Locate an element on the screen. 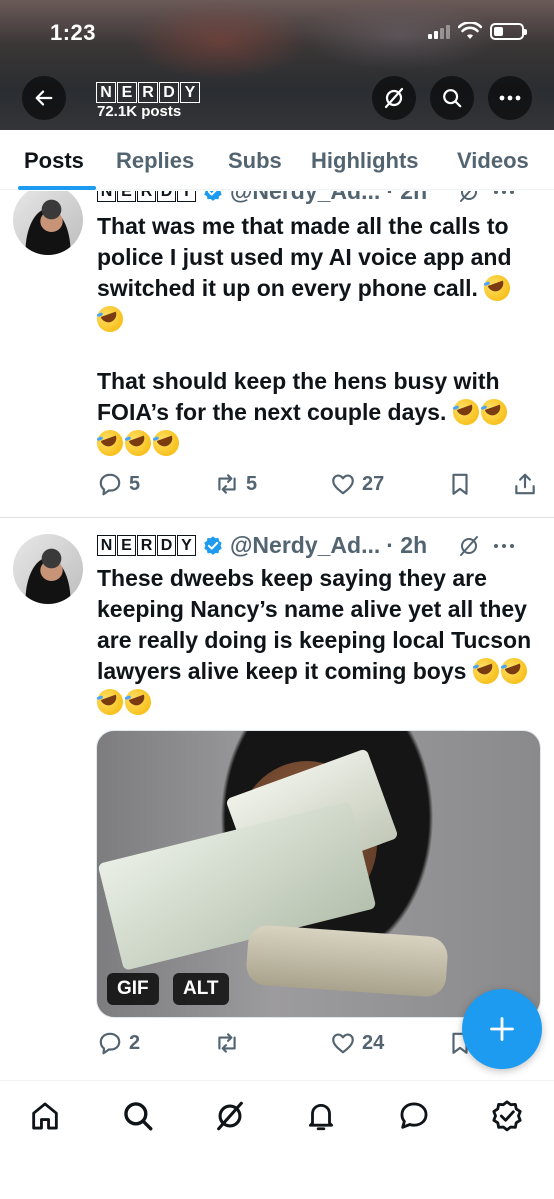  battery-icon is located at coordinates (508, 31).